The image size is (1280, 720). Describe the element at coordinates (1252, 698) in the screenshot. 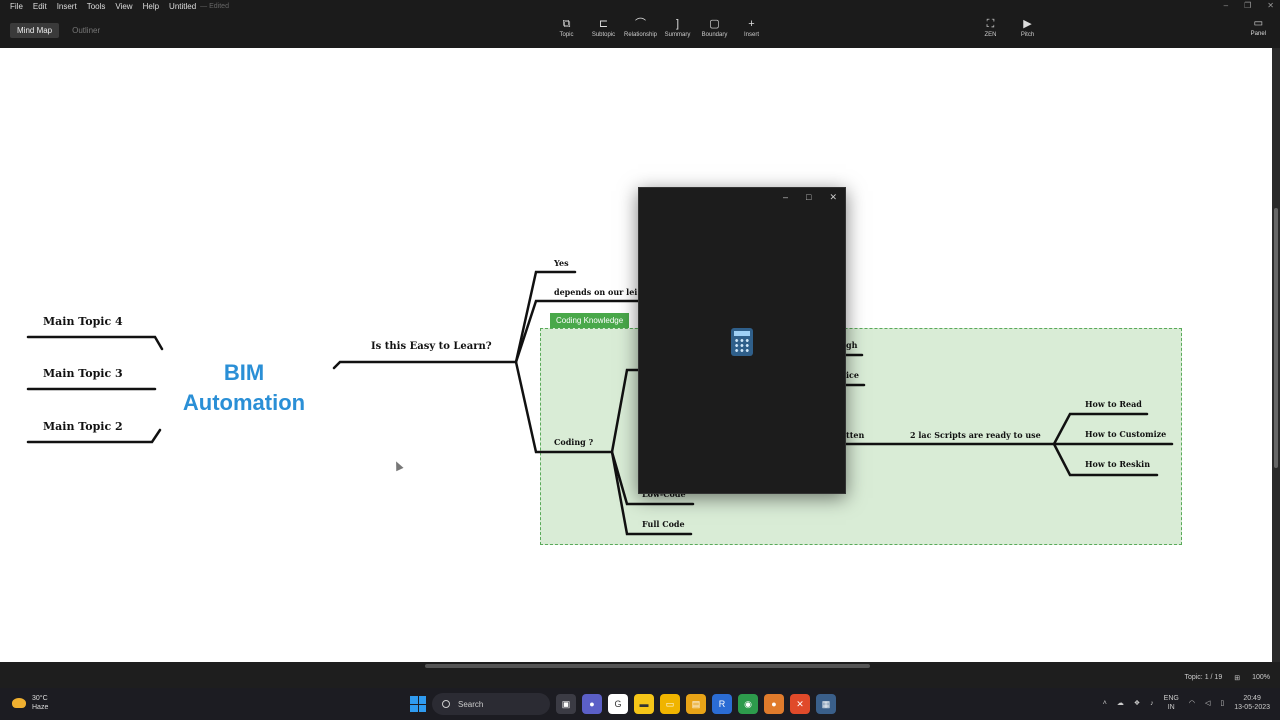

I see `time: 20:49` at that location.